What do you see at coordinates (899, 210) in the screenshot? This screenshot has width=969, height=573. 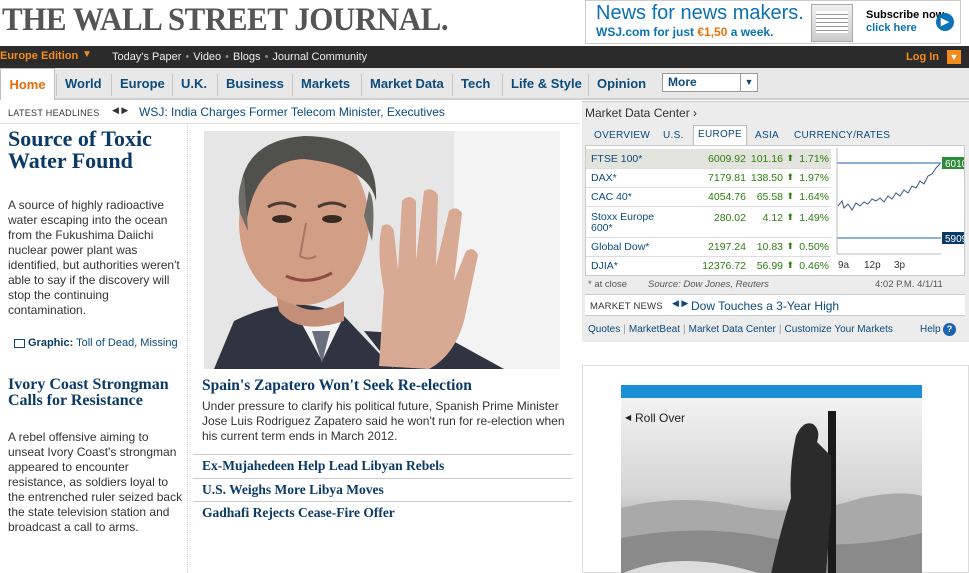 I see `ftse-intraday-chart: 6010 5909 9a 12p 3p` at bounding box center [899, 210].